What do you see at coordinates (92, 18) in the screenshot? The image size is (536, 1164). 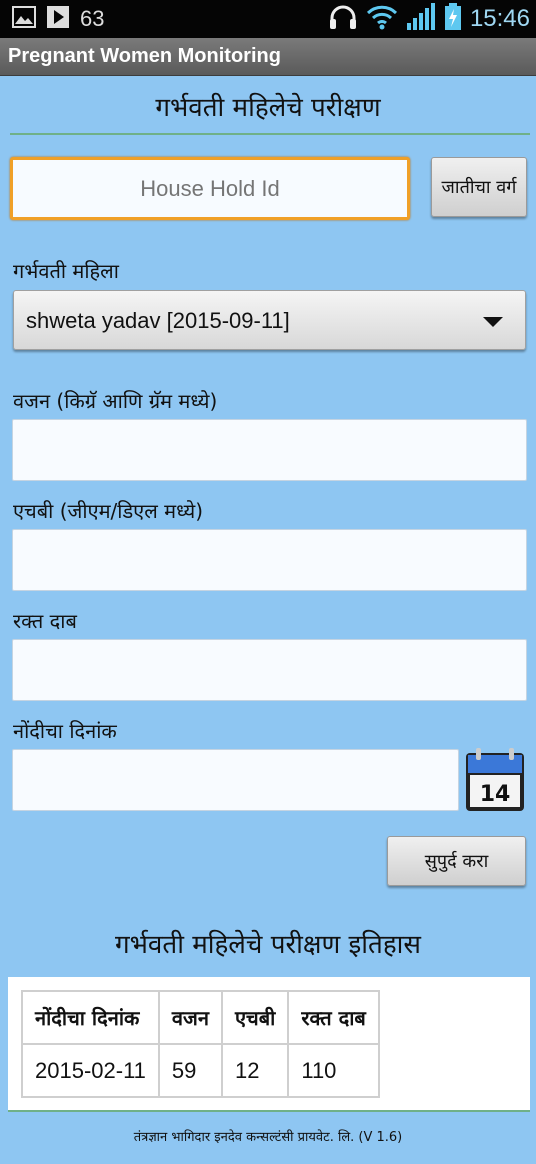 I see `notification-count: 63` at bounding box center [92, 18].